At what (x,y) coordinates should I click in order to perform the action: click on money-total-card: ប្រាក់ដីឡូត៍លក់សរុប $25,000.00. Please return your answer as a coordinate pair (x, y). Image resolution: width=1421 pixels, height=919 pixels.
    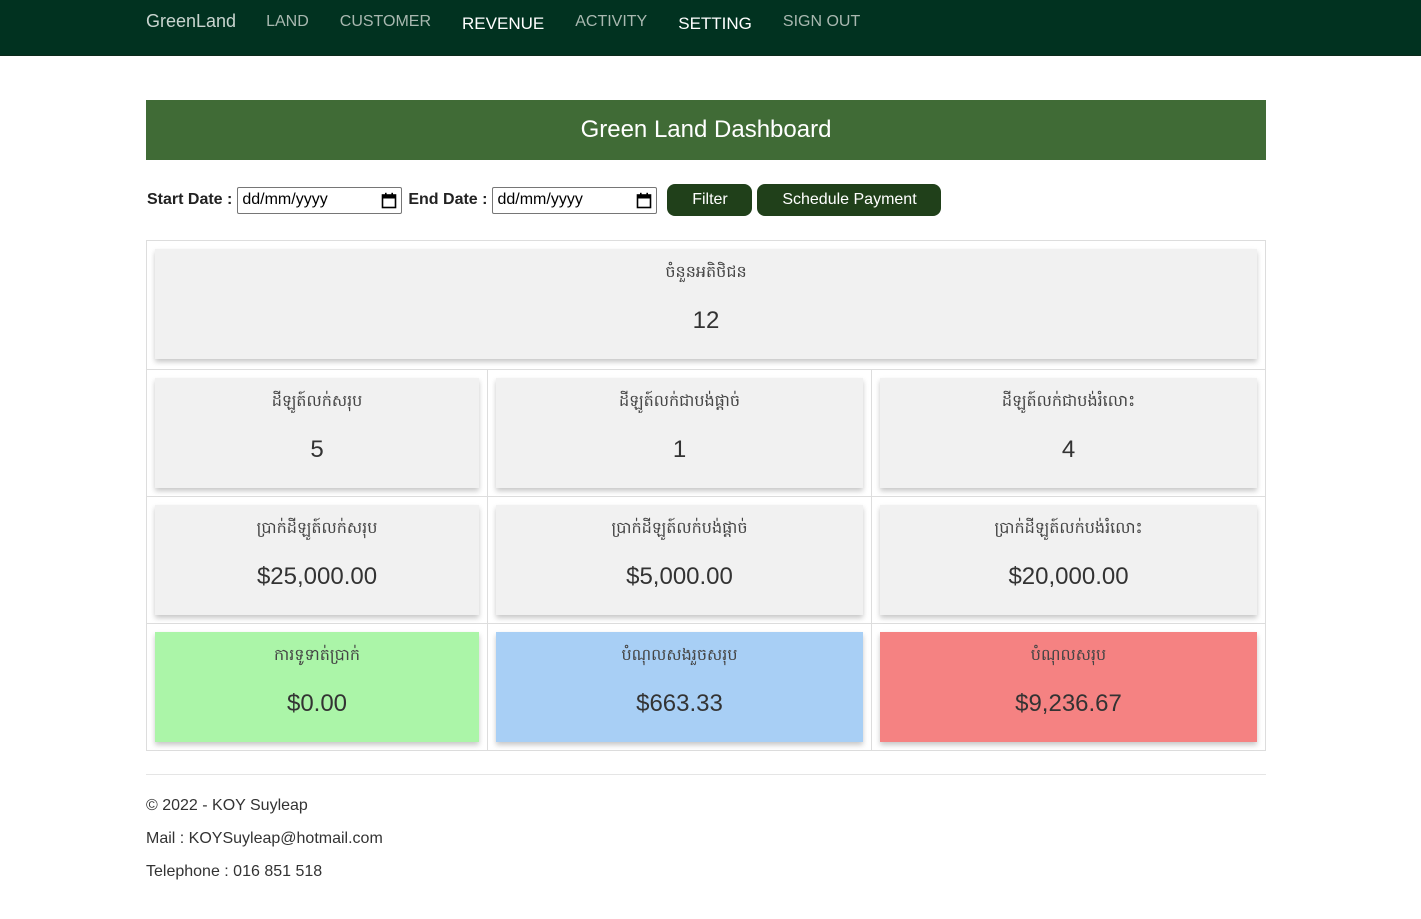
    Looking at the image, I should click on (317, 560).